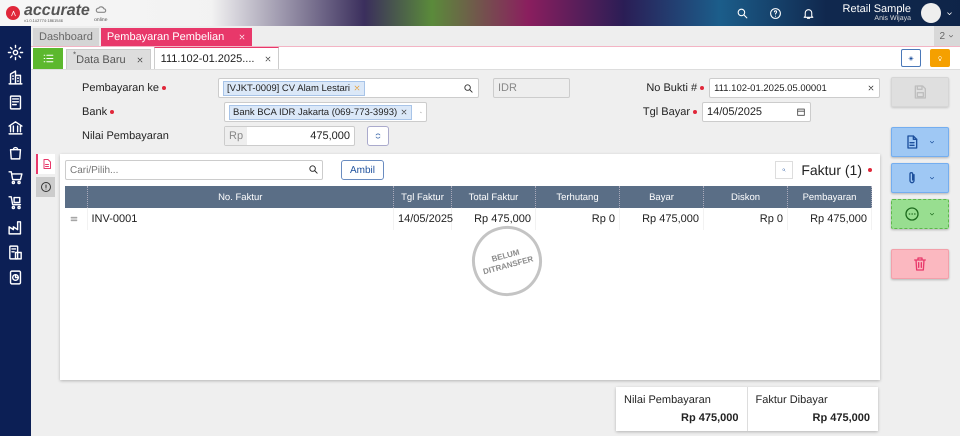  What do you see at coordinates (531, 88) in the screenshot?
I see `currency-field: IDR` at bounding box center [531, 88].